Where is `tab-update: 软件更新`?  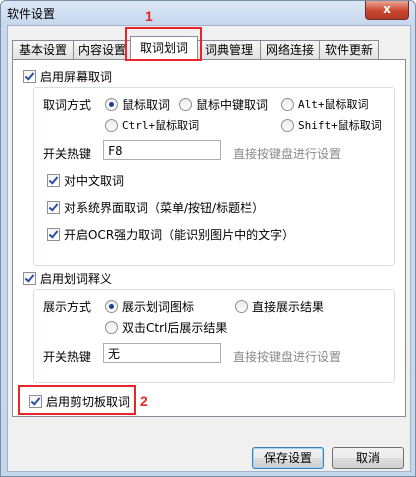 tab-update: 软件更新 is located at coordinates (349, 49).